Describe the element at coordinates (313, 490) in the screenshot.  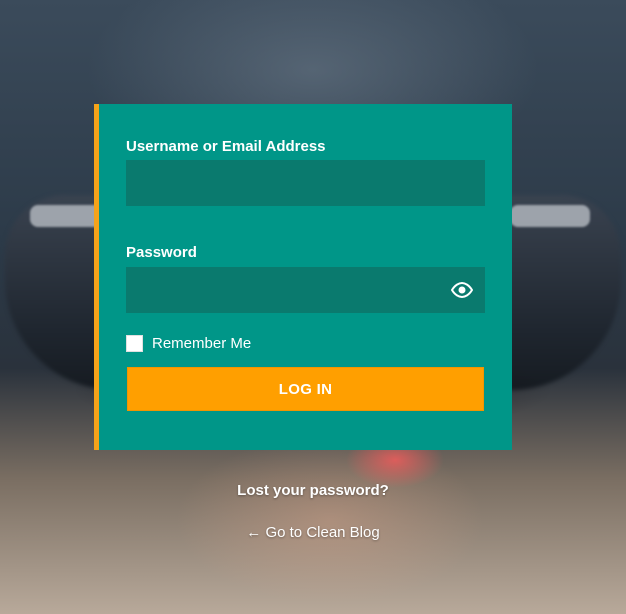
I see `lost-password-link: Lost your password?` at that location.